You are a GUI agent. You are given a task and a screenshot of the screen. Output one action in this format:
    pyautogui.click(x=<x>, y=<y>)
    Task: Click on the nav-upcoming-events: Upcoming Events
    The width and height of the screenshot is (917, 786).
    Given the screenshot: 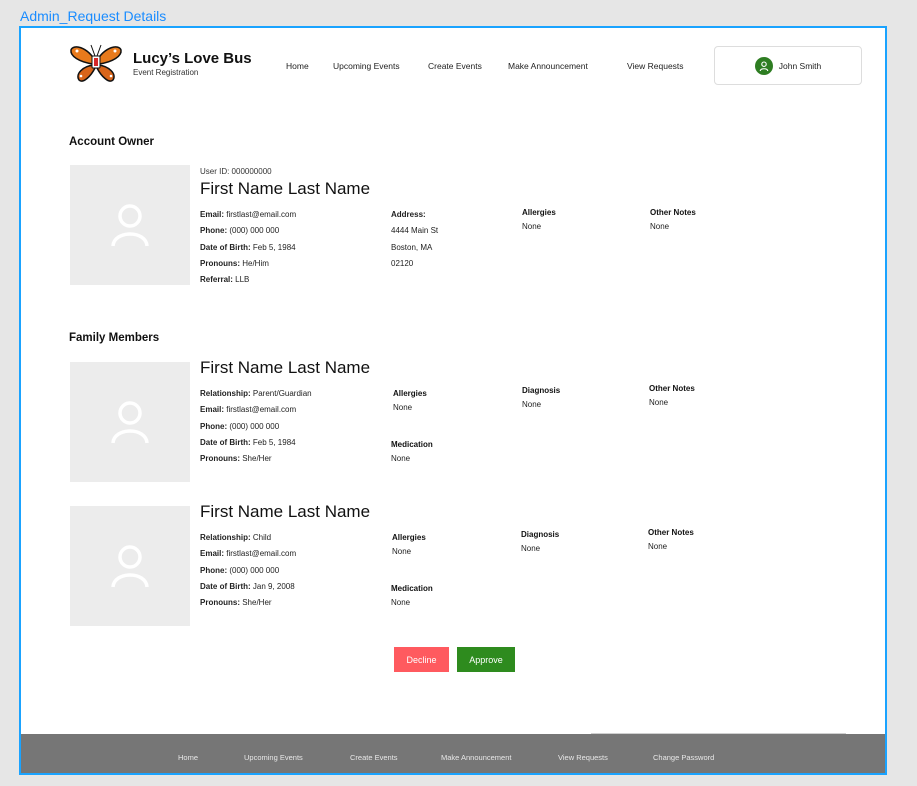 What is the action you would take?
    pyautogui.click(x=366, y=66)
    